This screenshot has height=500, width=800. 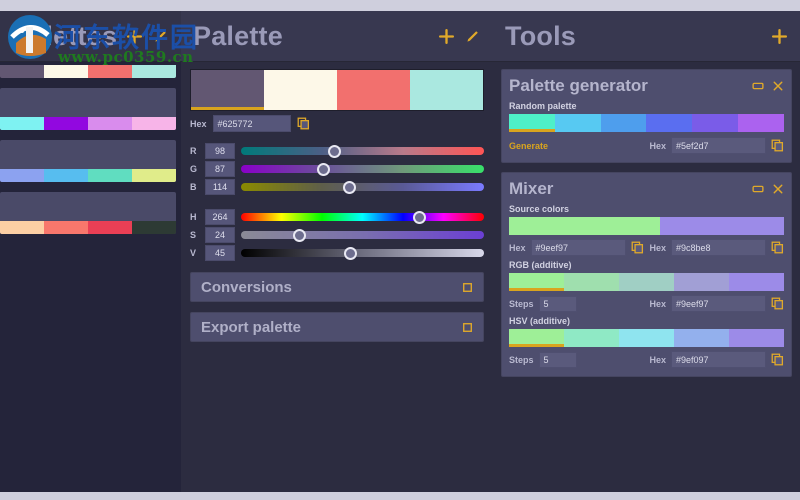 What do you see at coordinates (362, 151) in the screenshot?
I see `slider-track-r` at bounding box center [362, 151].